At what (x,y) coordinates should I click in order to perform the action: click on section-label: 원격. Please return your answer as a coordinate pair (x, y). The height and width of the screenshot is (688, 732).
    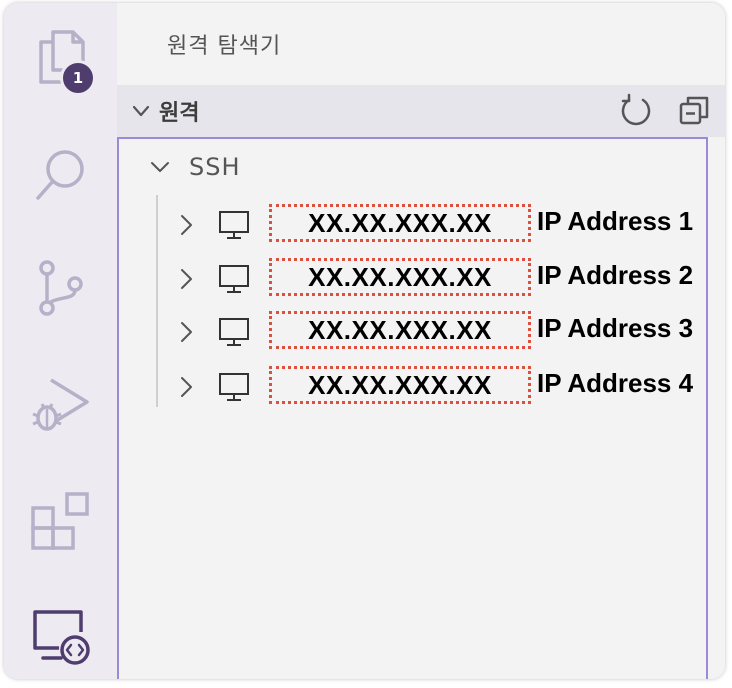
    Looking at the image, I should click on (179, 113).